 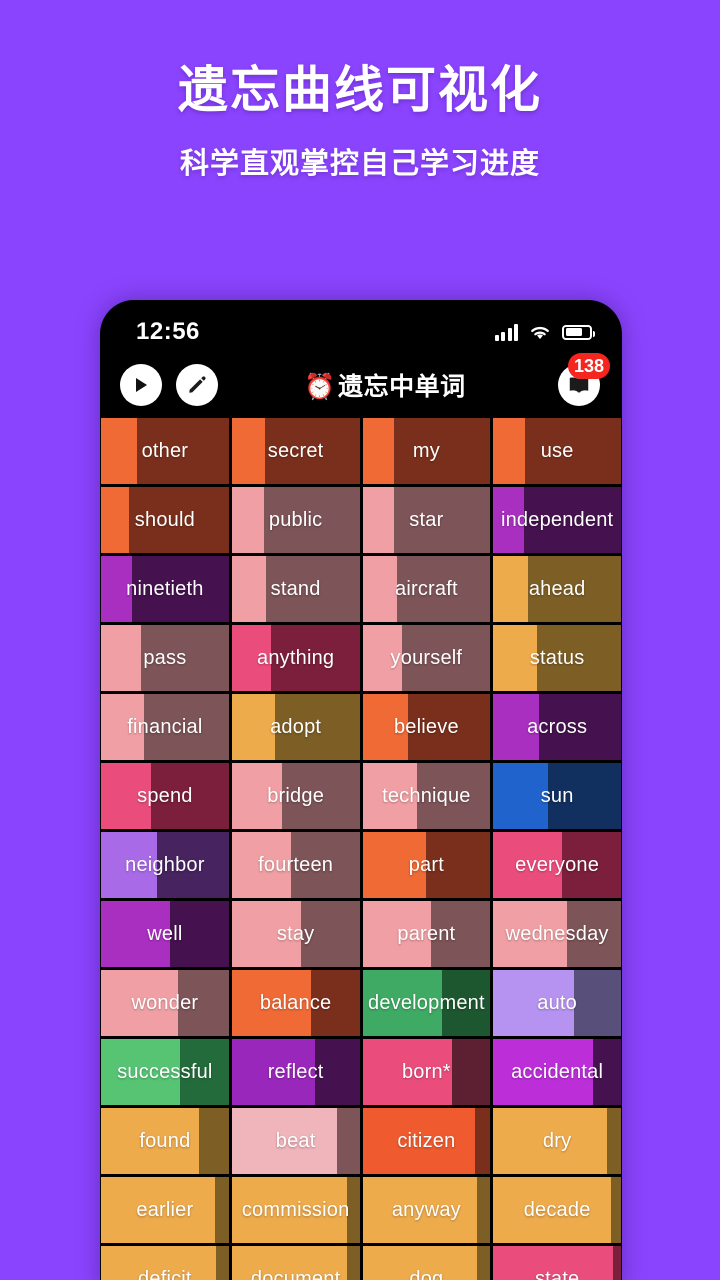 I want to click on word-cell: fourteen, so click(x=295, y=865).